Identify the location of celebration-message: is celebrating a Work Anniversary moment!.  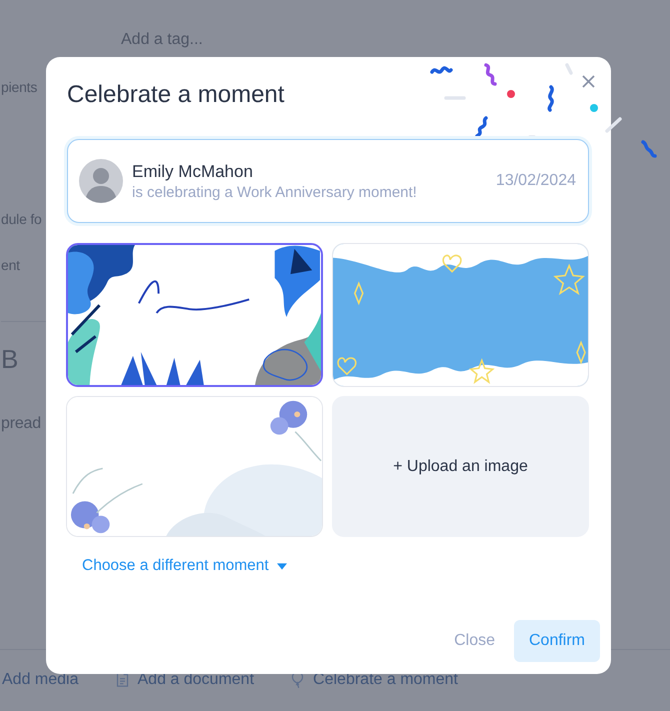
(275, 192).